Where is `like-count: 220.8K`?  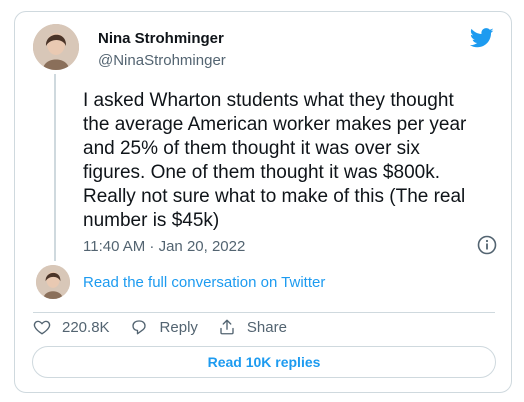 like-count: 220.8K is located at coordinates (86, 327).